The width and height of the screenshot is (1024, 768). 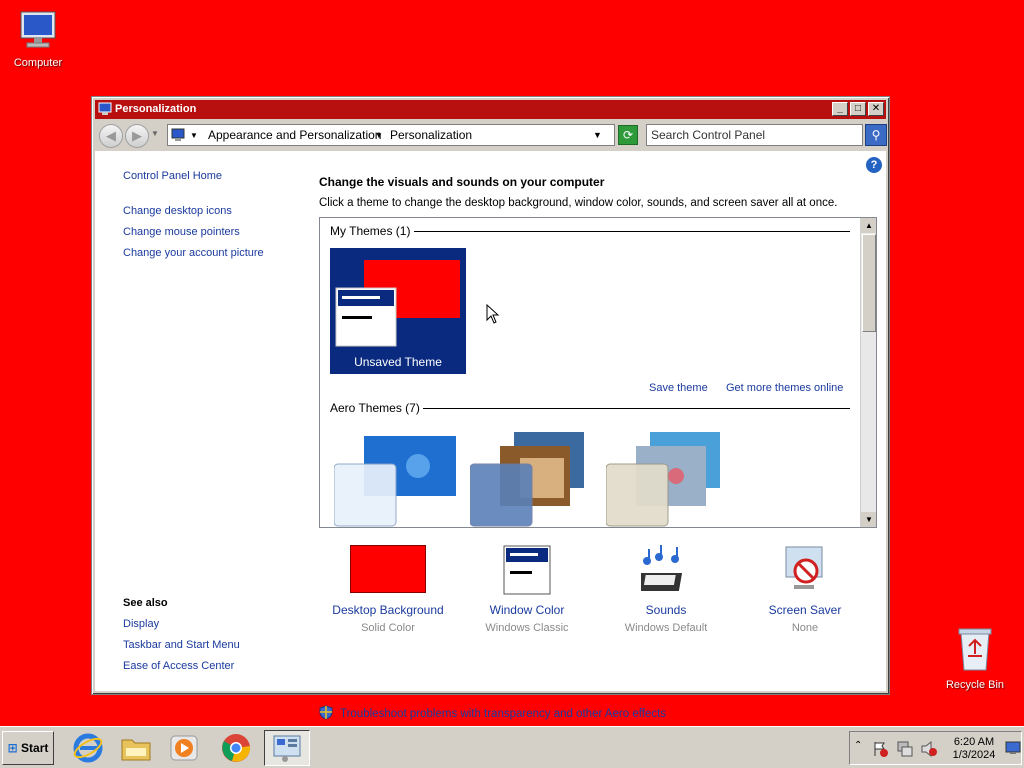 I want to click on screen-saver-icon, so click(x=804, y=567).